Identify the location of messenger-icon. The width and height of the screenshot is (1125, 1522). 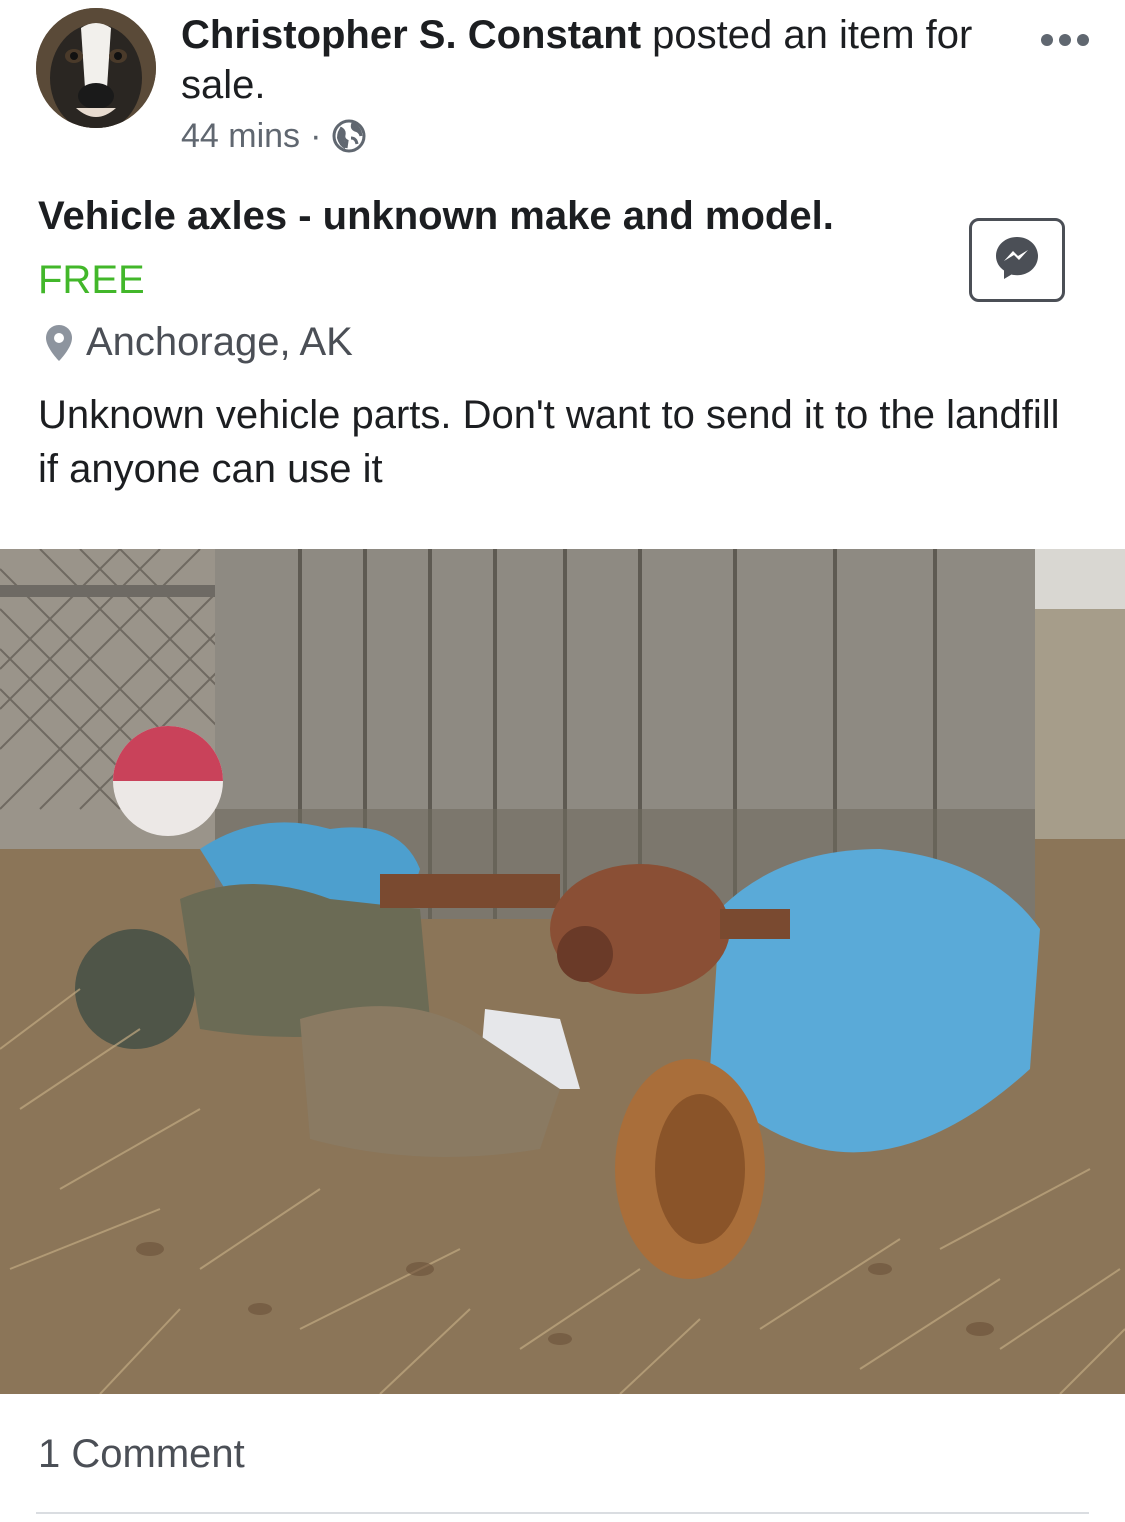
(1017, 260).